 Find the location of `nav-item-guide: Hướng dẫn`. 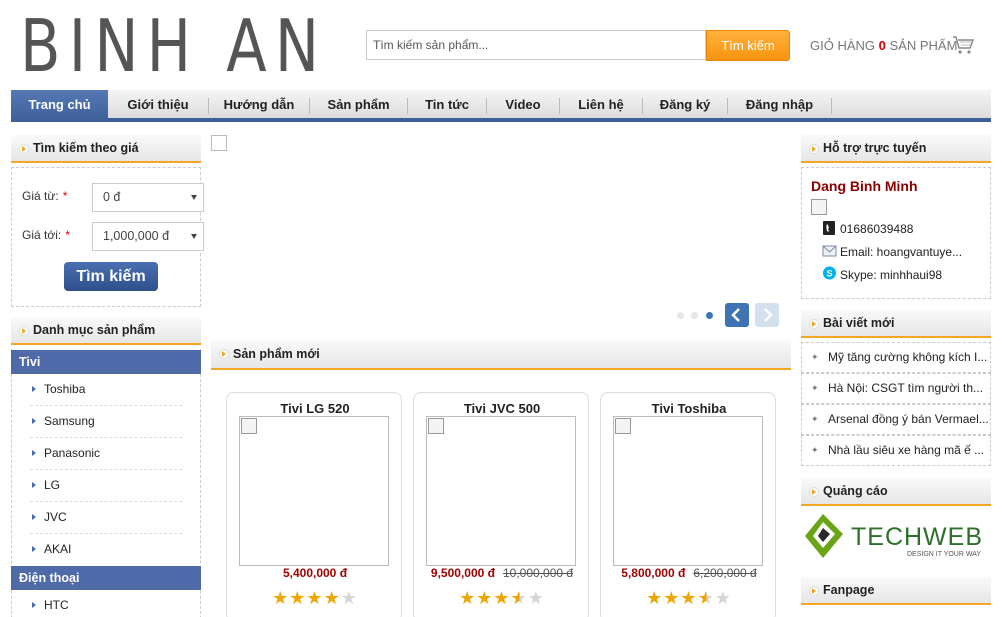

nav-item-guide: Hướng dẫn is located at coordinates (259, 106).